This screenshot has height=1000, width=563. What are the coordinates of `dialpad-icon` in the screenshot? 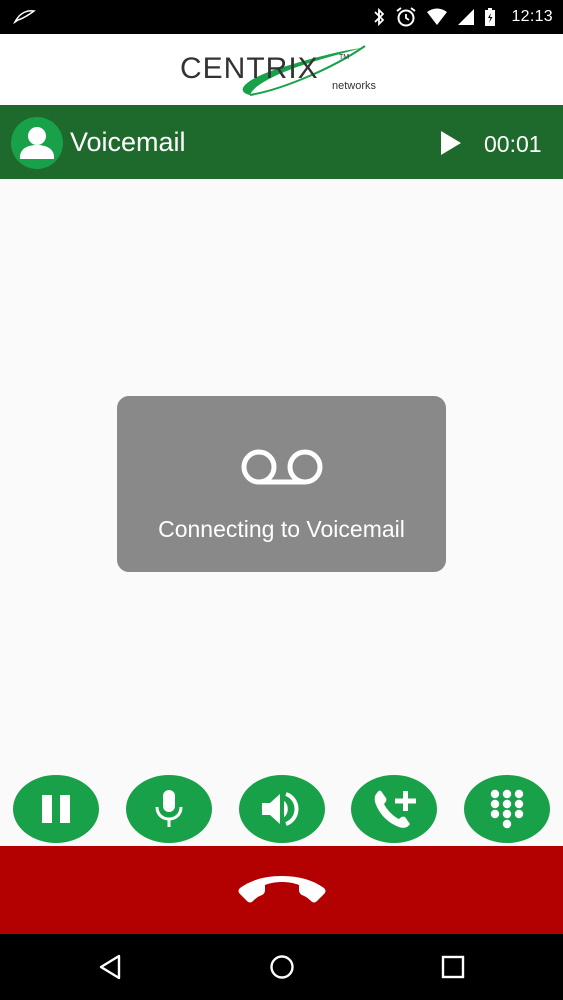 It's located at (507, 809).